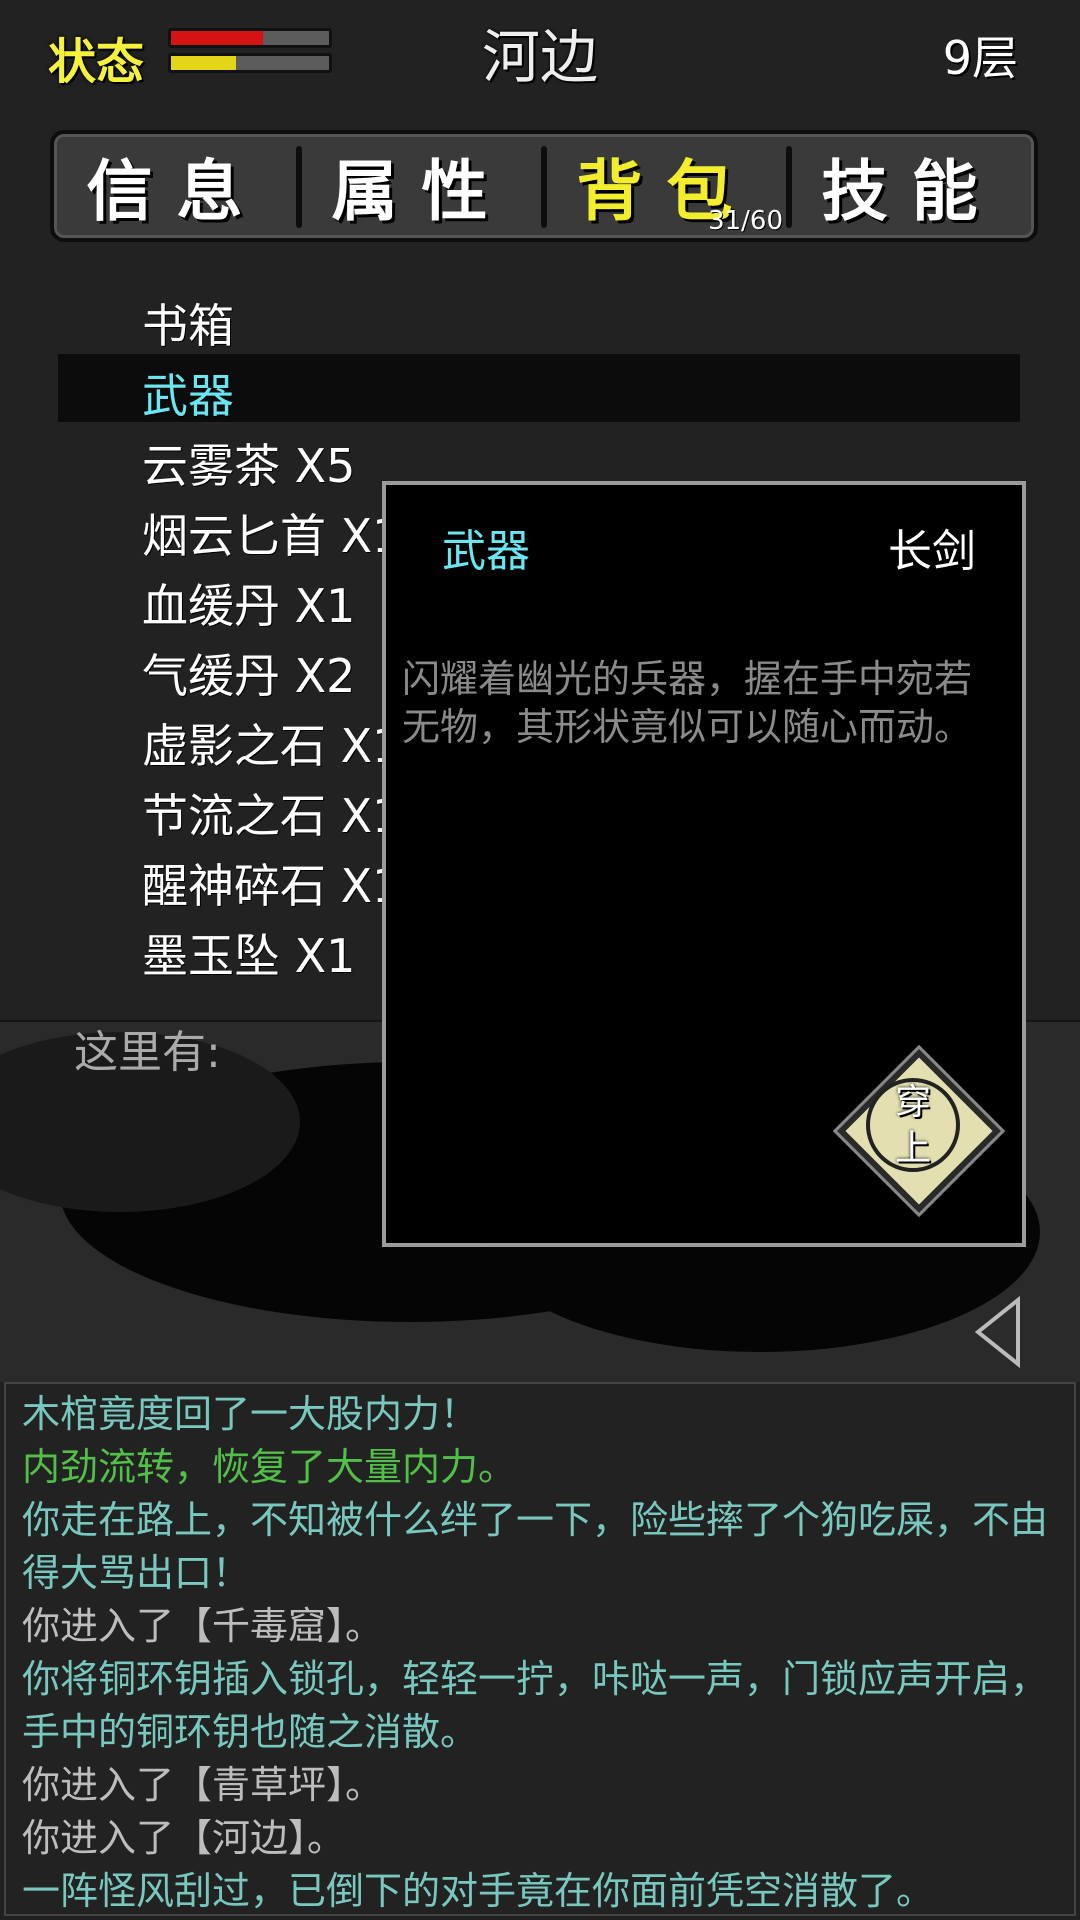 This screenshot has height=1920, width=1080. Describe the element at coordinates (911, 191) in the screenshot. I see `tab-label: 技能` at that location.